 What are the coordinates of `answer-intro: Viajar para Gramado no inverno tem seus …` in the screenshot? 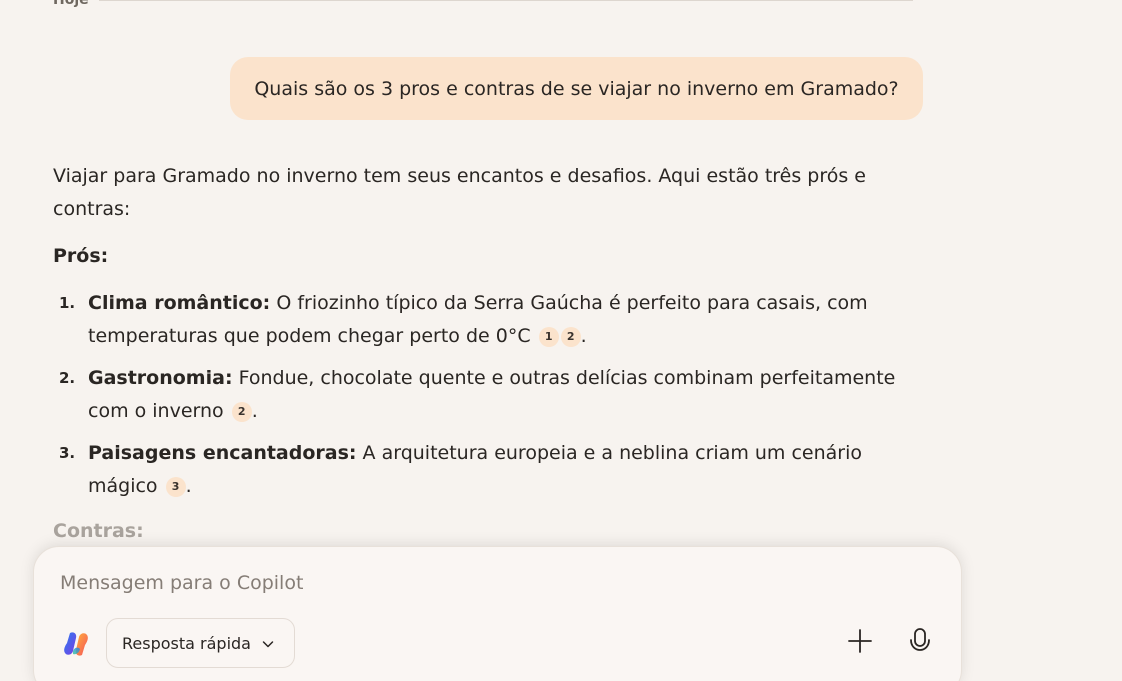 It's located at (460, 192).